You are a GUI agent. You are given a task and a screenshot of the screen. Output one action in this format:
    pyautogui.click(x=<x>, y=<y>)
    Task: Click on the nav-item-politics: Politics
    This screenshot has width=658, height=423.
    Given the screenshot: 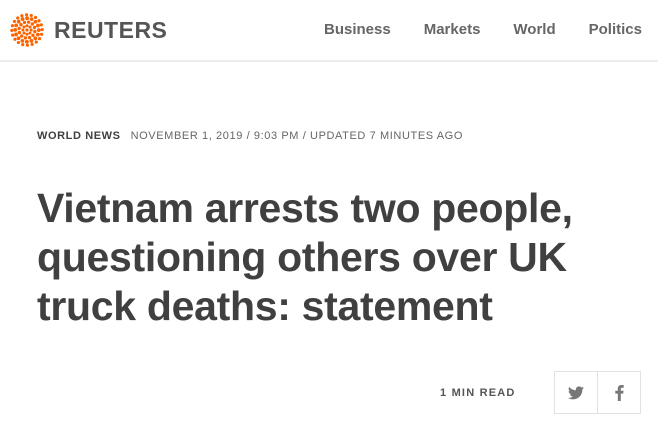 What is the action you would take?
    pyautogui.click(x=615, y=30)
    